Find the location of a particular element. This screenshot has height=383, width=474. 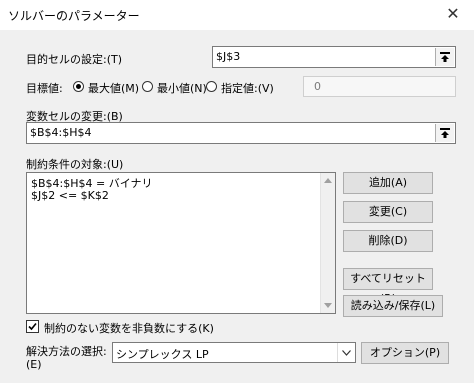

options-button: オプション(P) is located at coordinates (405, 353).